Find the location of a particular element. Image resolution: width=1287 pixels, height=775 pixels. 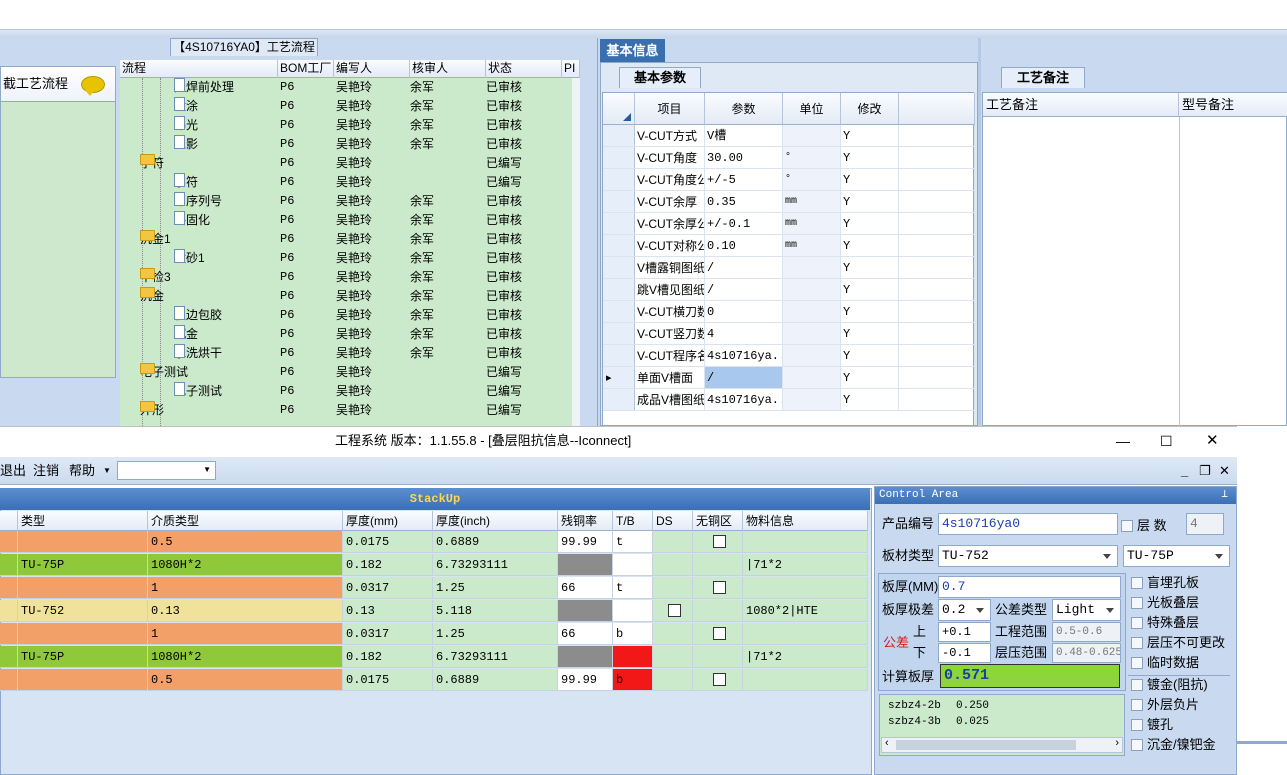

param-row: V-CUT余厚 0.35 mm Y is located at coordinates (789, 202).